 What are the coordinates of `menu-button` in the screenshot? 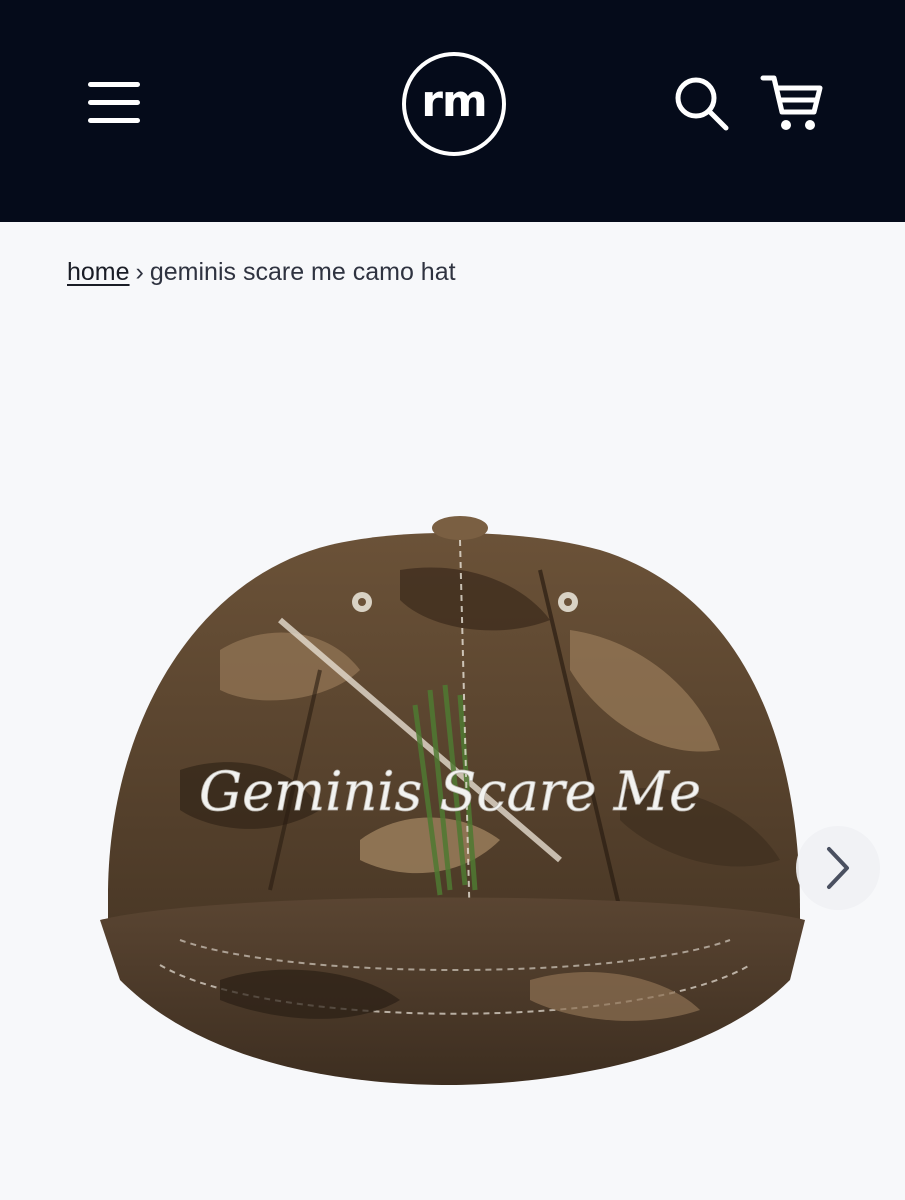 It's located at (114, 103).